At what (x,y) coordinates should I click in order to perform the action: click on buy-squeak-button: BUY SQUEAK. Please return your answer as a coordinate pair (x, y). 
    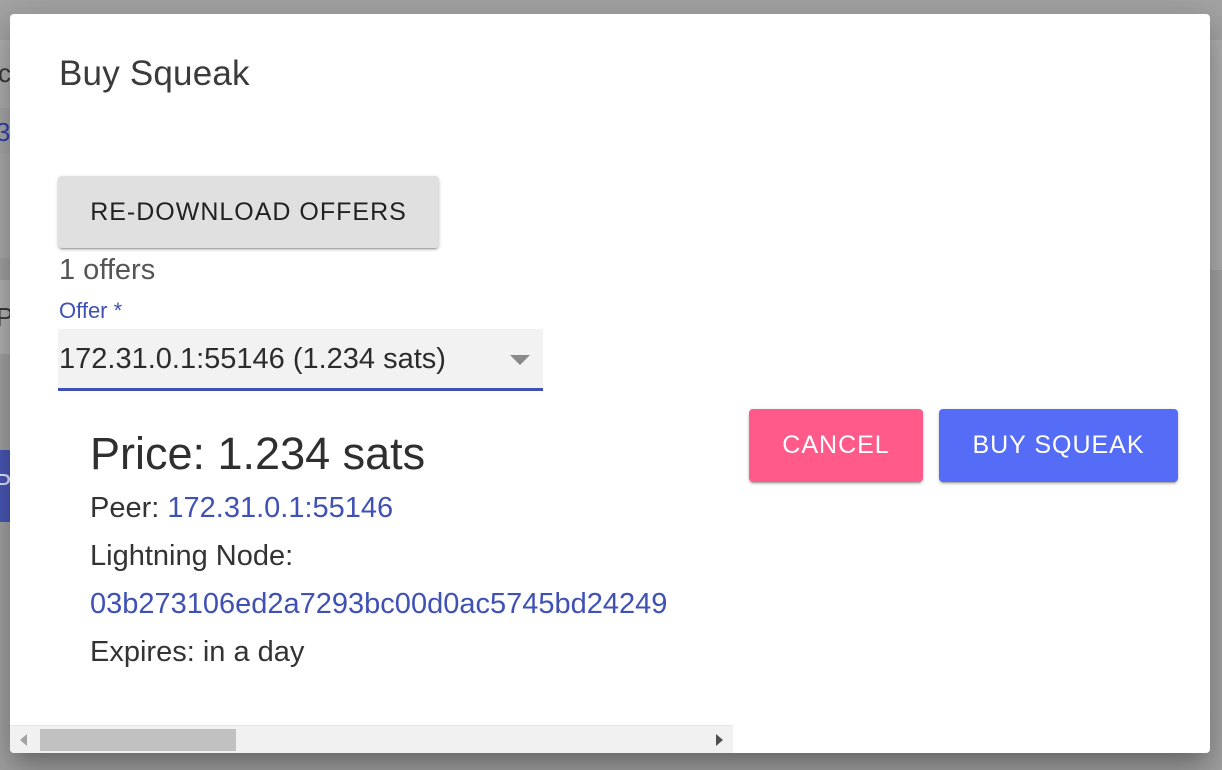
    Looking at the image, I should click on (1058, 445).